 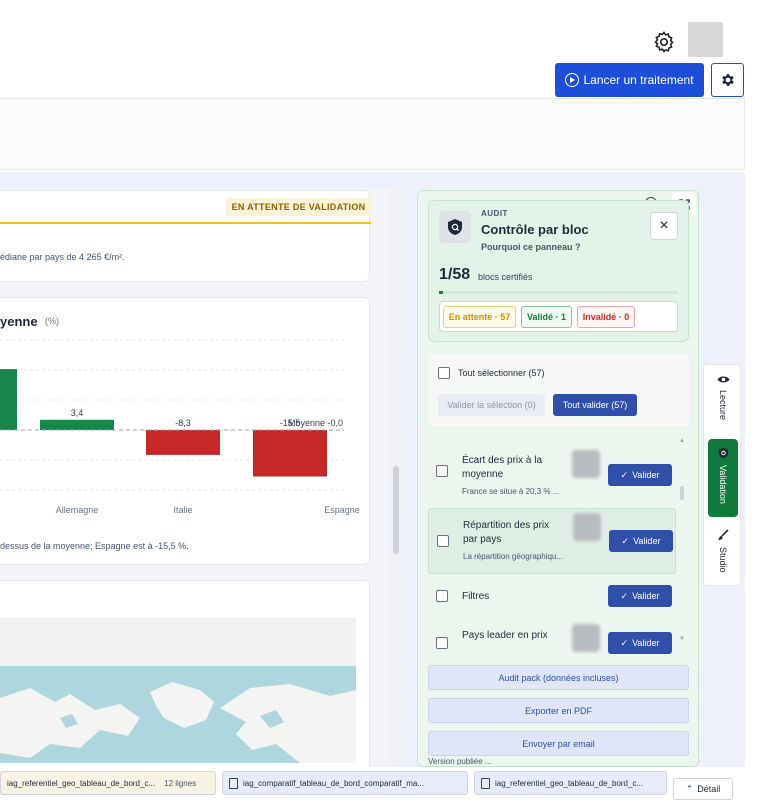 What do you see at coordinates (558, 710) in the screenshot?
I see `export-pdf-button: Exporter en PDF` at bounding box center [558, 710].